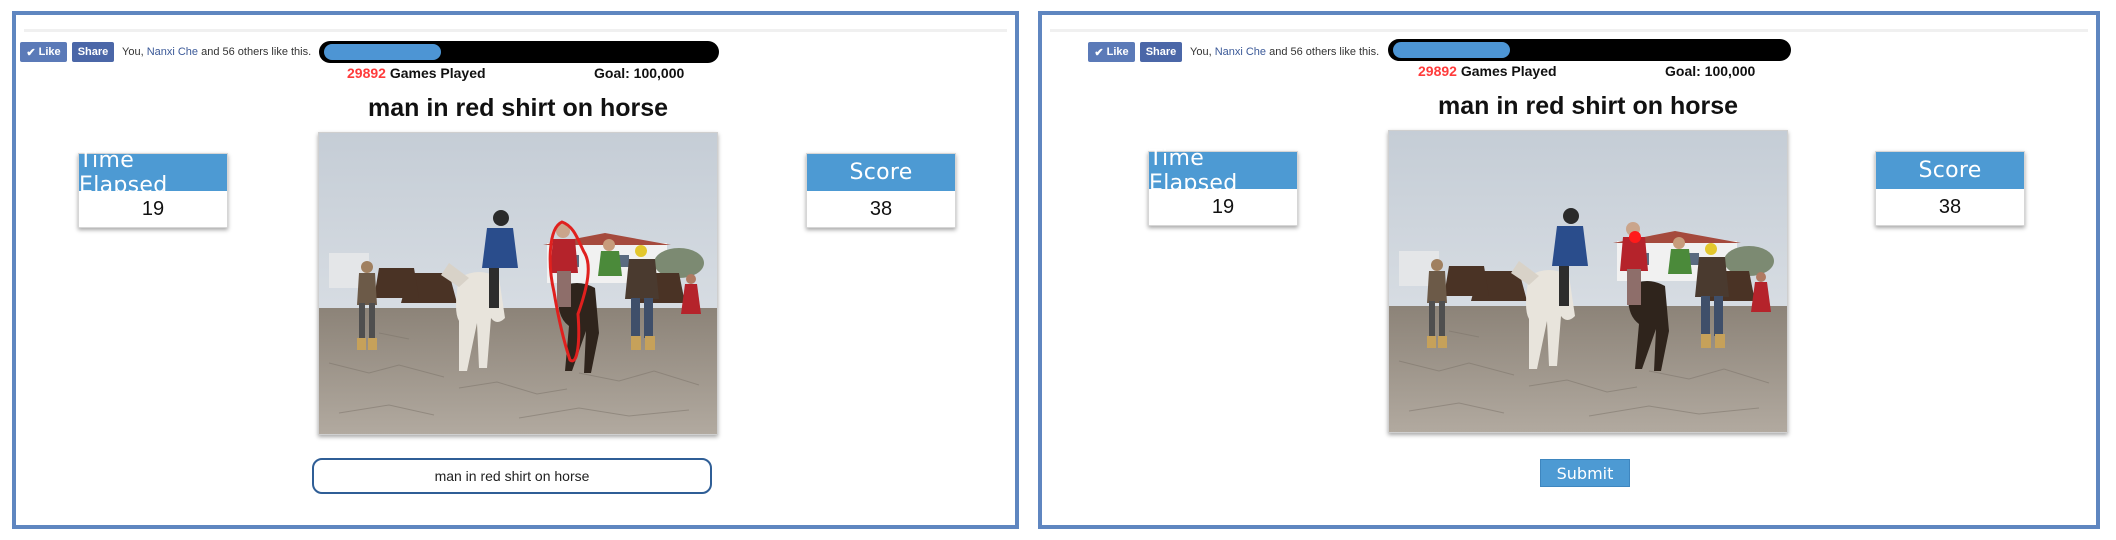 The height and width of the screenshot is (540, 2116). I want to click on submit-button: Submit, so click(1585, 473).